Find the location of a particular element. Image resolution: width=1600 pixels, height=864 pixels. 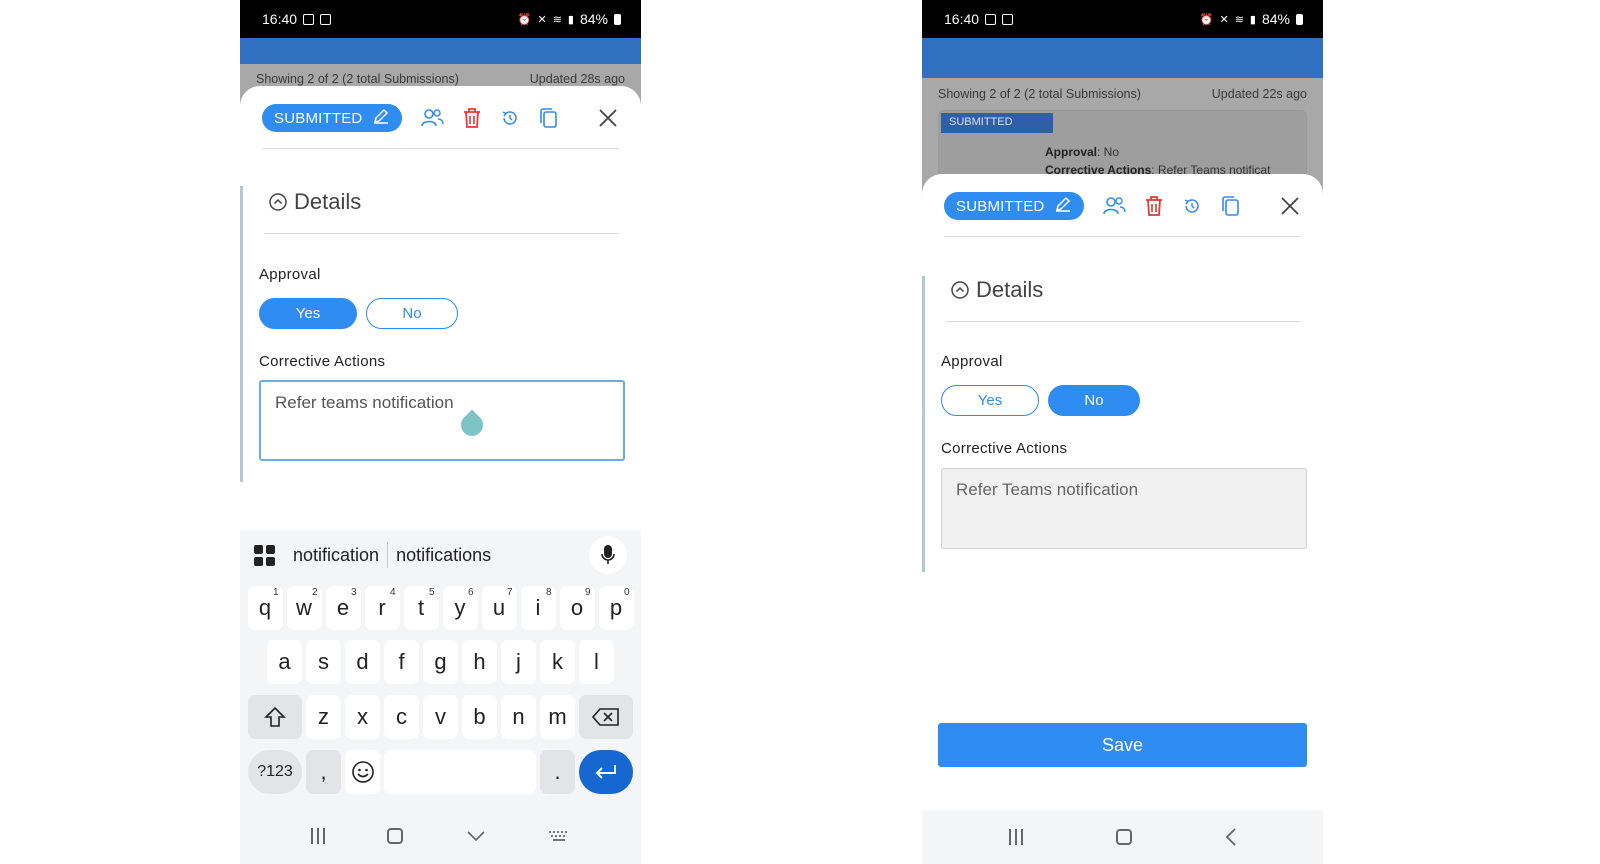

key-n: n is located at coordinates (518, 717).